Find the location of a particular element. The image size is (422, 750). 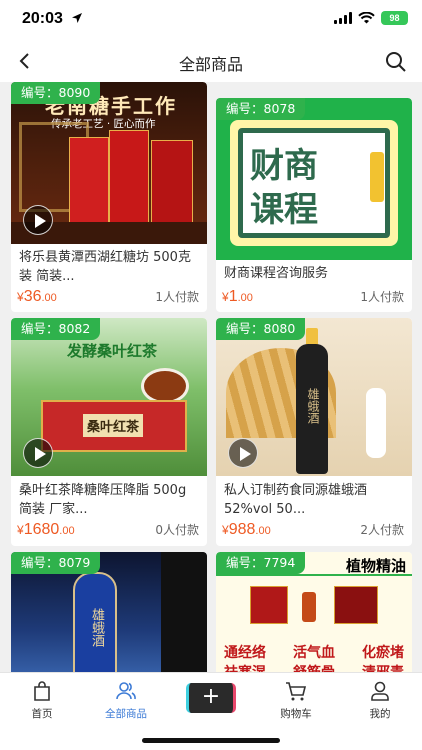

tab-mine: 我的 is located at coordinates (380, 700).